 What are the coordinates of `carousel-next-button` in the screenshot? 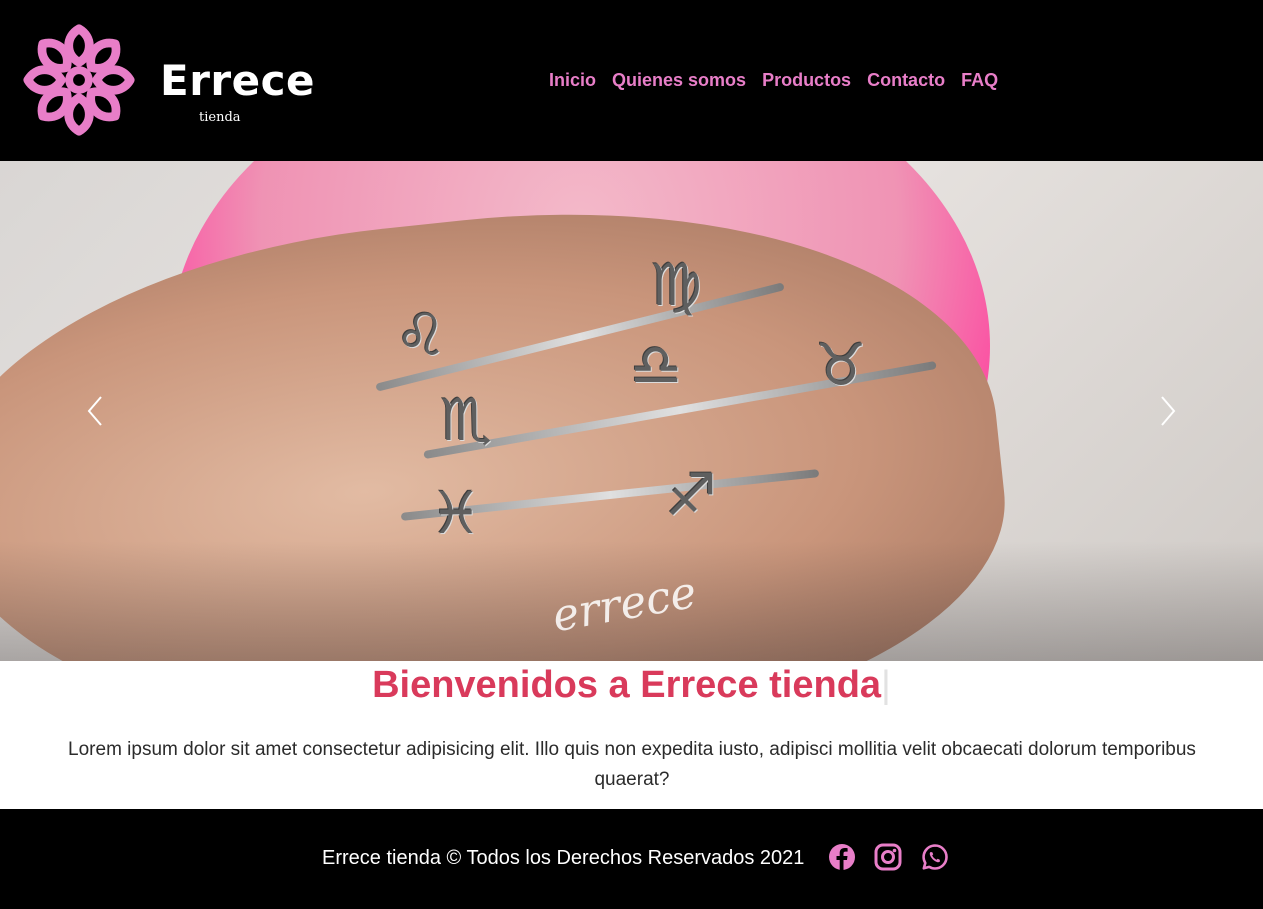 It's located at (1168, 411).